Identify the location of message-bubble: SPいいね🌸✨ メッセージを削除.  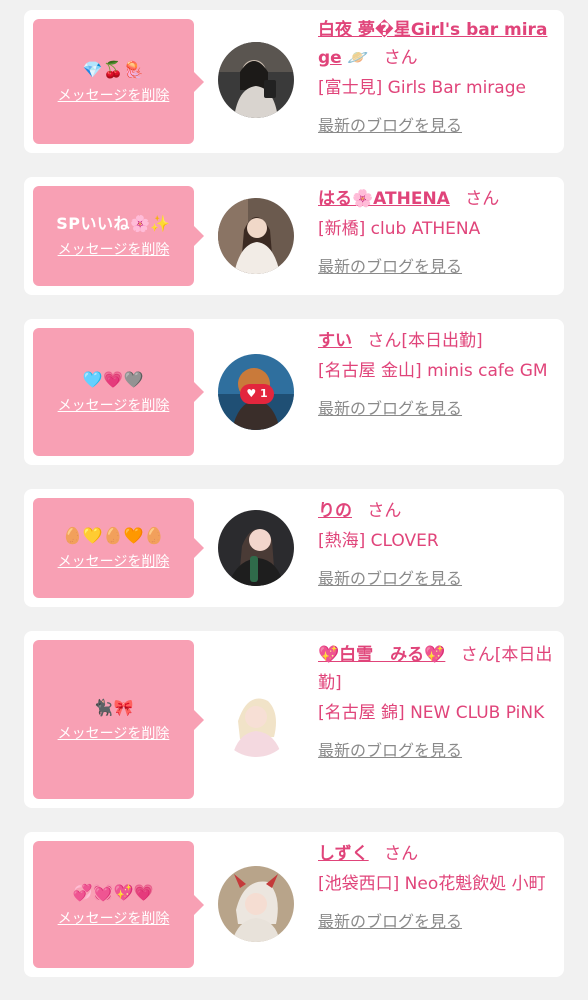
(118, 236).